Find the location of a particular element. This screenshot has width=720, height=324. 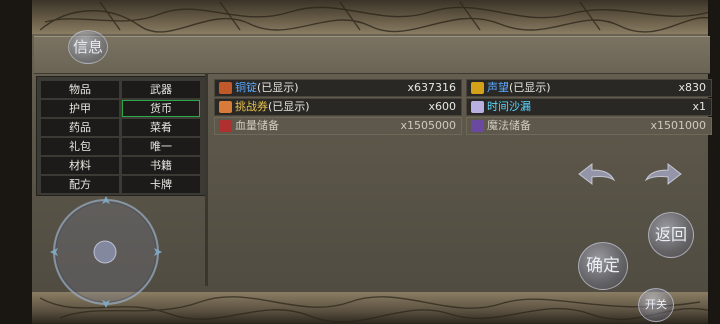

currency-name: 血量储备 is located at coordinates (257, 125).